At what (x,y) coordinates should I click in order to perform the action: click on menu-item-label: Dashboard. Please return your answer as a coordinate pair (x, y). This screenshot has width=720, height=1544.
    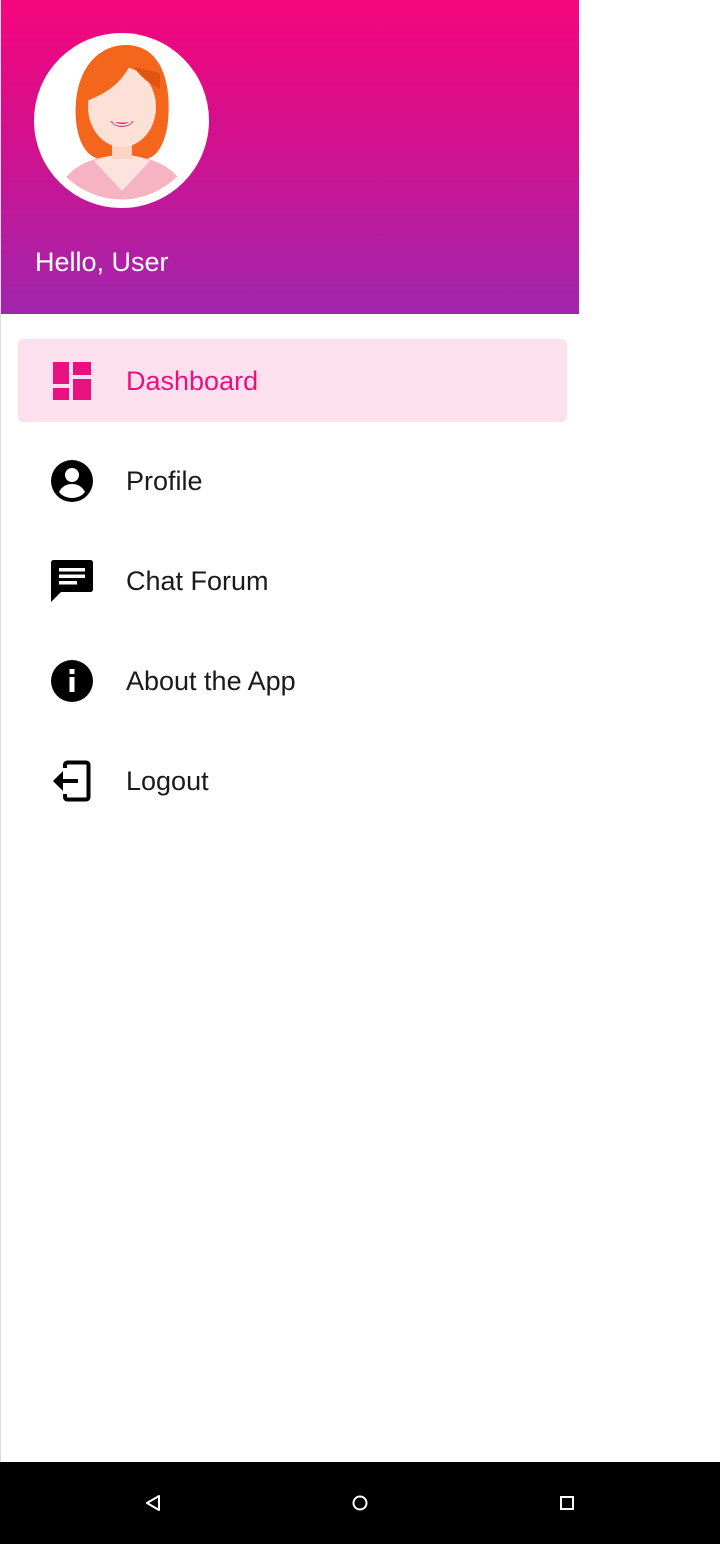
    Looking at the image, I should click on (192, 381).